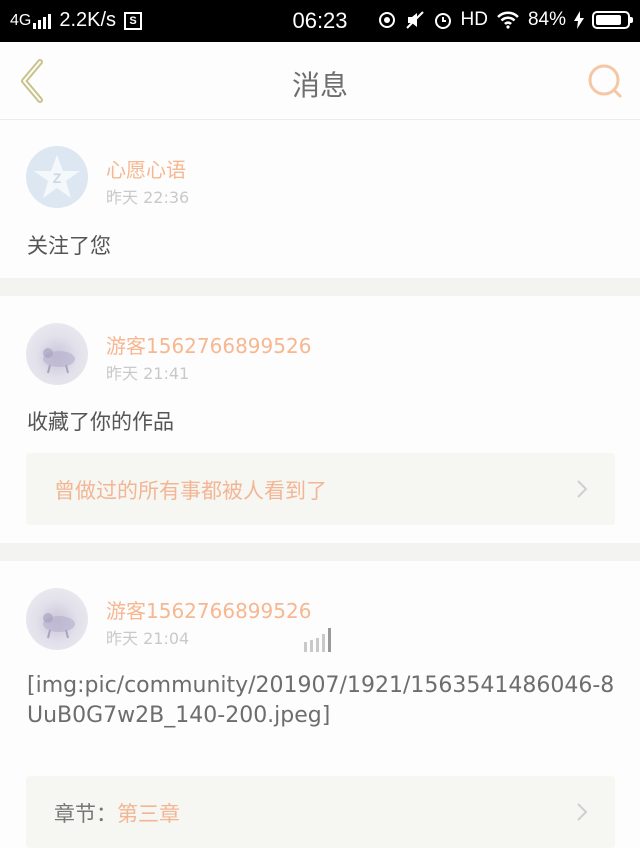 This screenshot has width=640, height=848. Describe the element at coordinates (319, 85) in the screenshot. I see `page-title: 消息` at that location.